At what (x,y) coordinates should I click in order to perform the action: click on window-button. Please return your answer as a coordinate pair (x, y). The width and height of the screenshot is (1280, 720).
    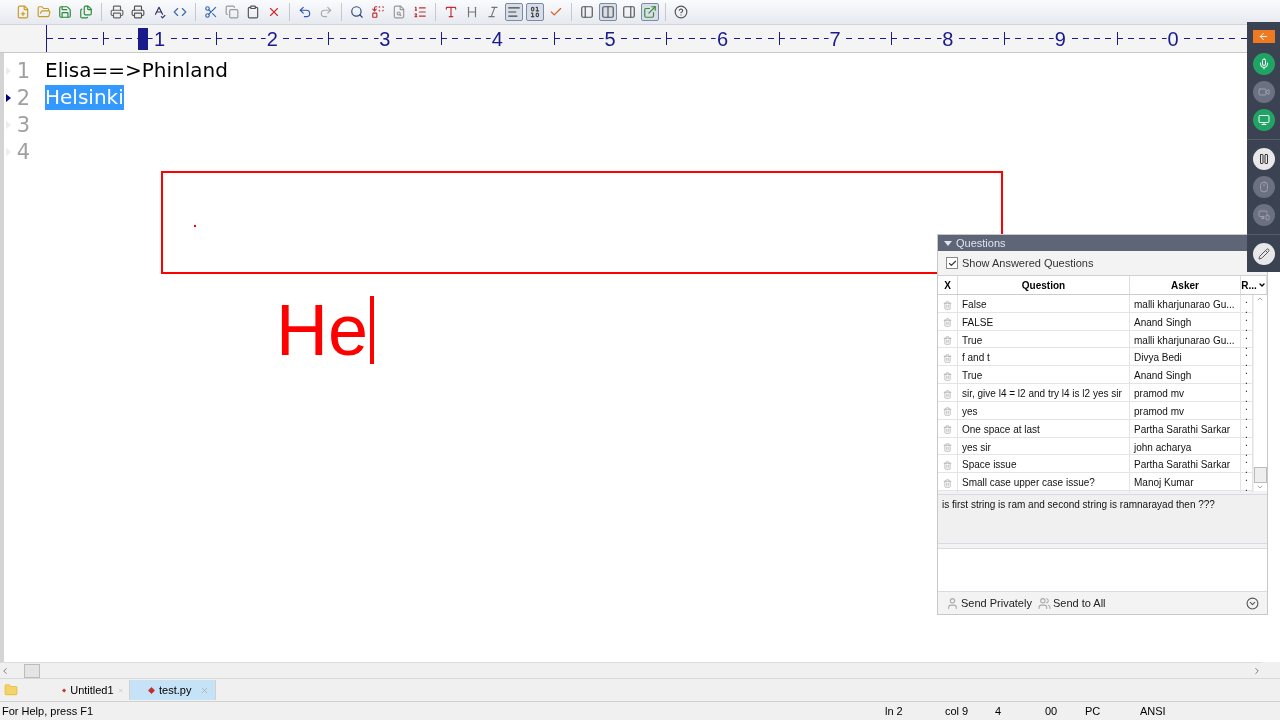
    Looking at the image, I should click on (650, 12).